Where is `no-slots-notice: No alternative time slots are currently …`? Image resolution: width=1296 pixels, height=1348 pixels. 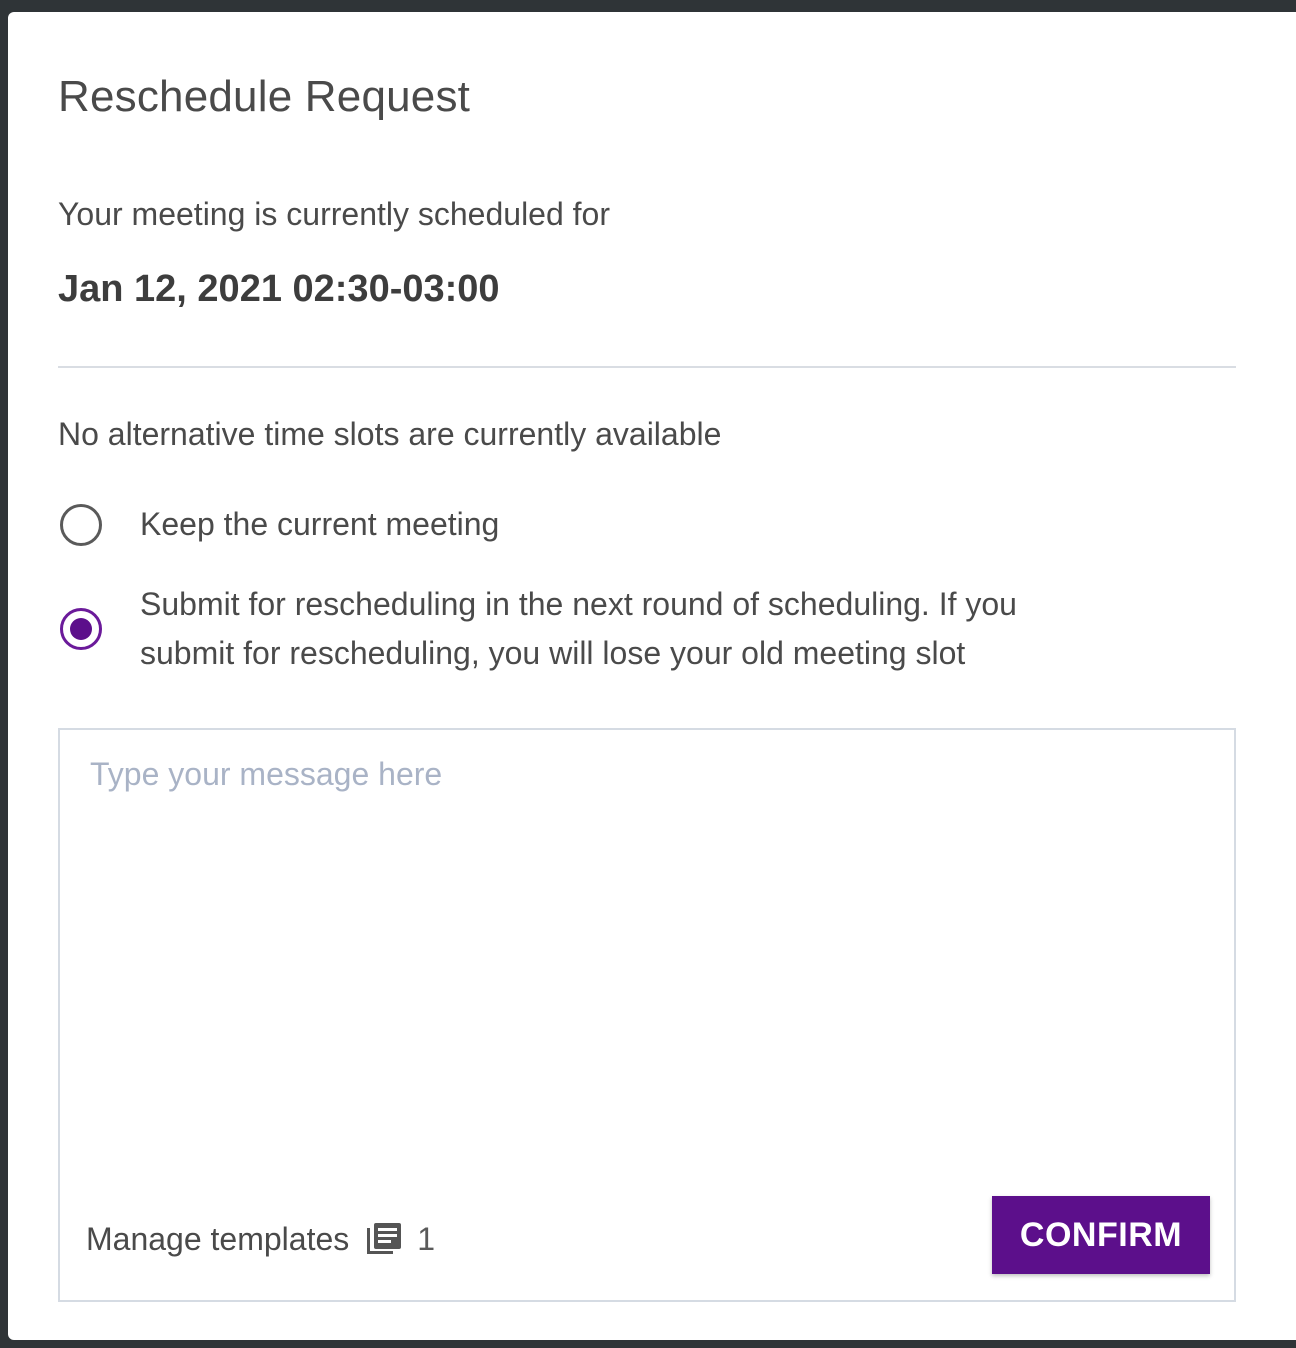 no-slots-notice: No alternative time slots are currently … is located at coordinates (390, 434).